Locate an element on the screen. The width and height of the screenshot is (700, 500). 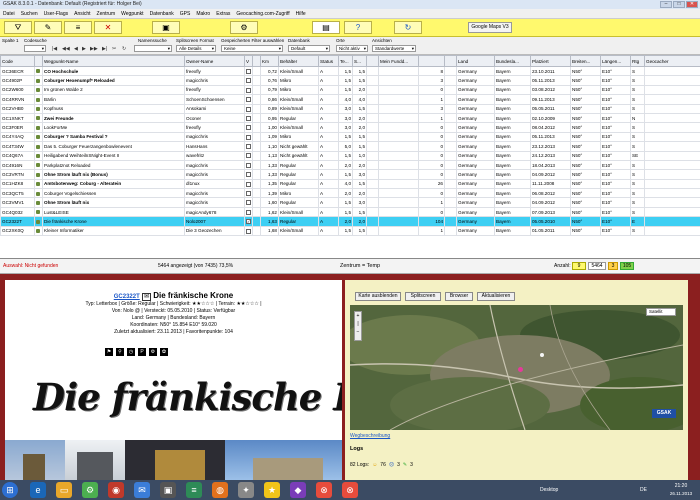
column-header: Status is located at coordinates (328, 61).